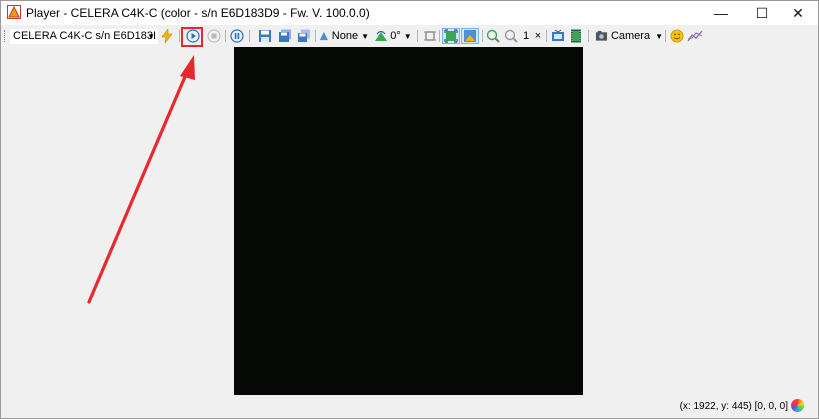  What do you see at coordinates (14, 12) in the screenshot?
I see `app-icon` at bounding box center [14, 12].